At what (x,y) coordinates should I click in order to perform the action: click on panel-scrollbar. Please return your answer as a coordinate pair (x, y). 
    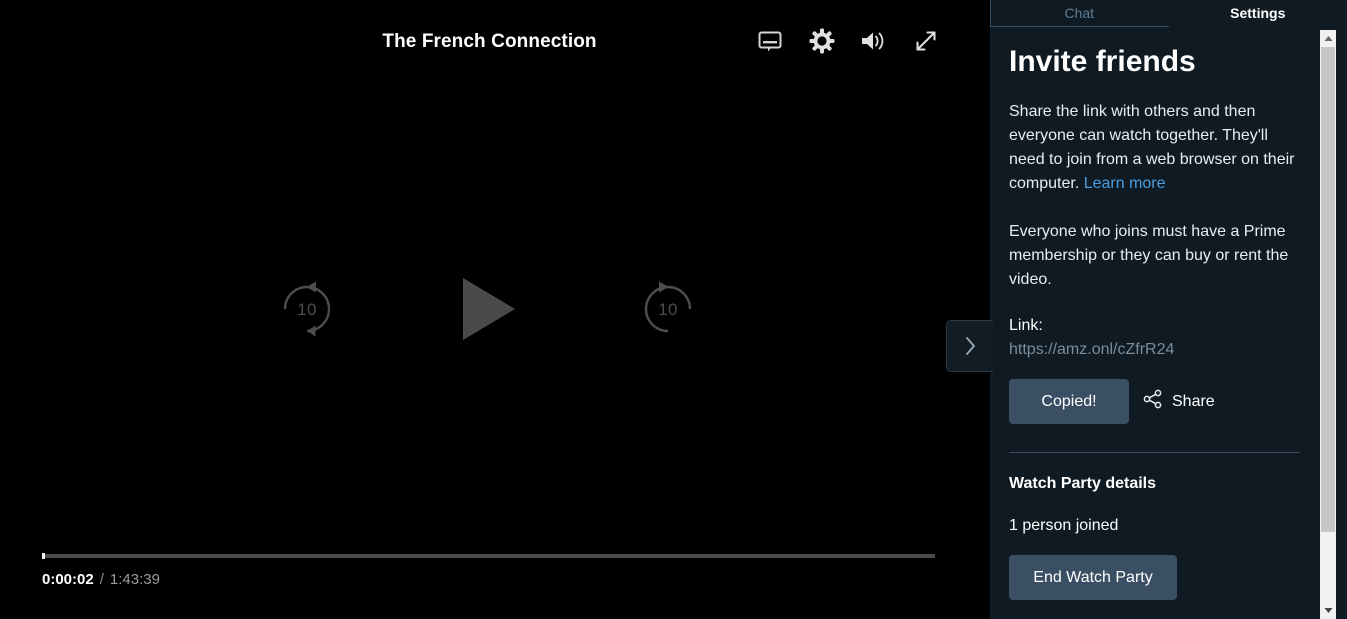
    Looking at the image, I should click on (1328, 324).